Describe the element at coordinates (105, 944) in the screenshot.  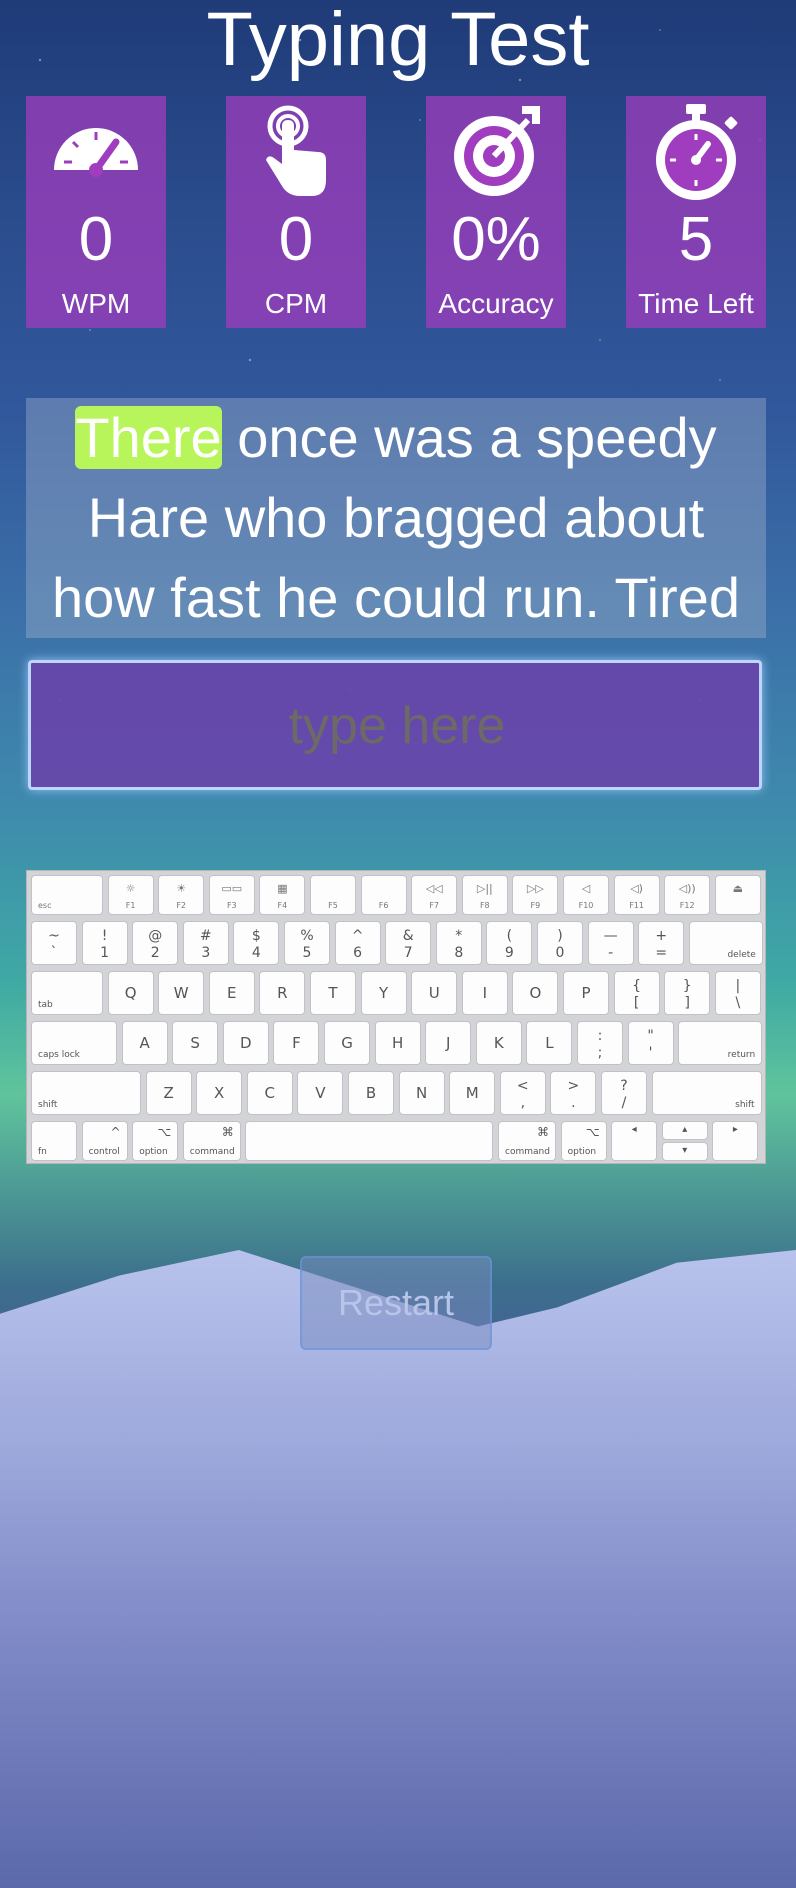
I see `key-label: ! 1` at that location.